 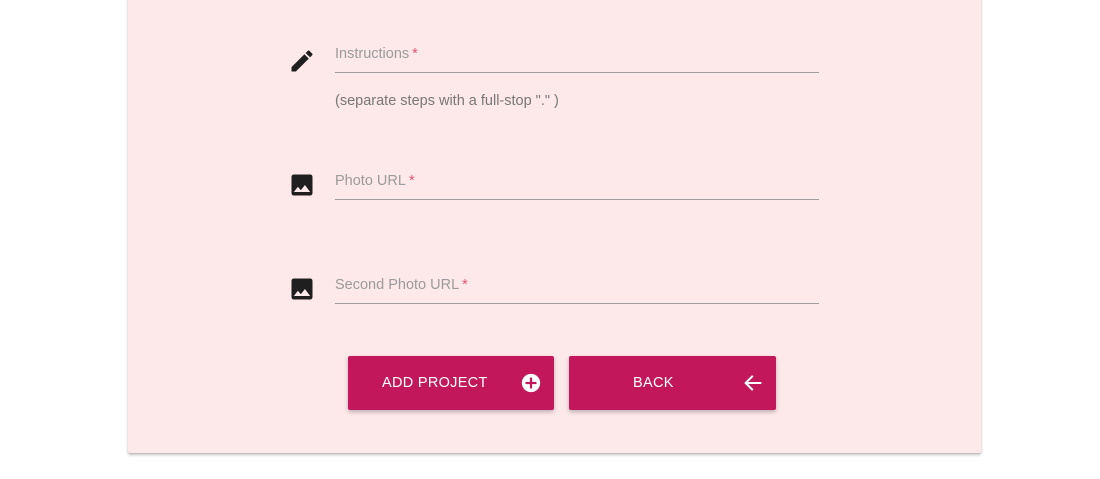 What do you see at coordinates (653, 383) in the screenshot?
I see `back-label: BACK` at bounding box center [653, 383].